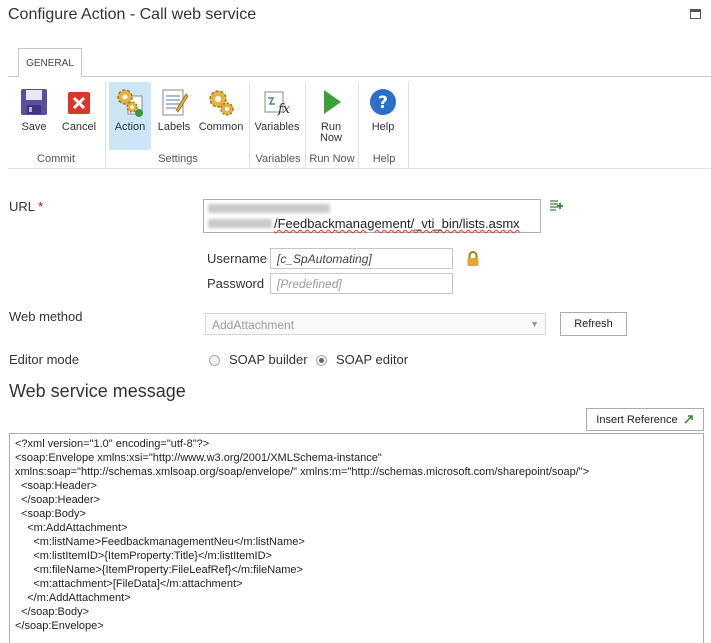 The width and height of the screenshot is (711, 643). What do you see at coordinates (593, 324) in the screenshot?
I see `refresh-button: Refresh` at bounding box center [593, 324].